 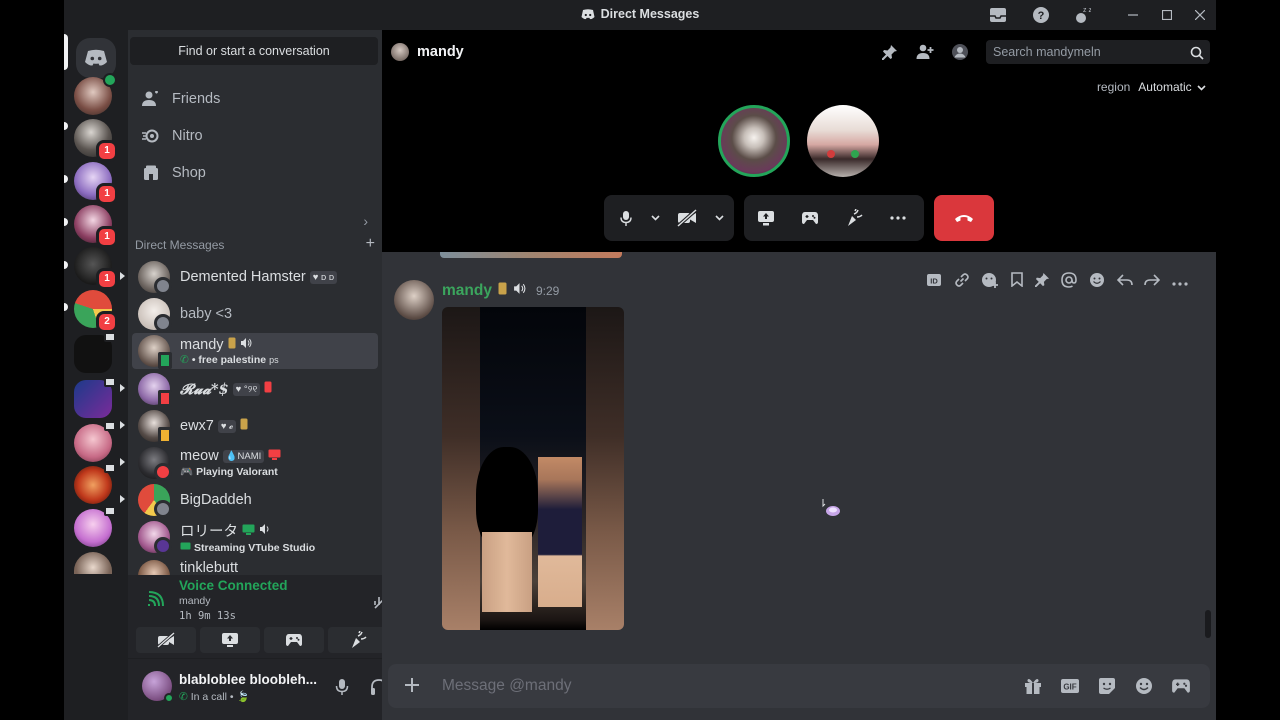 I want to click on scrollbar-thumb, so click(x=1208, y=624).